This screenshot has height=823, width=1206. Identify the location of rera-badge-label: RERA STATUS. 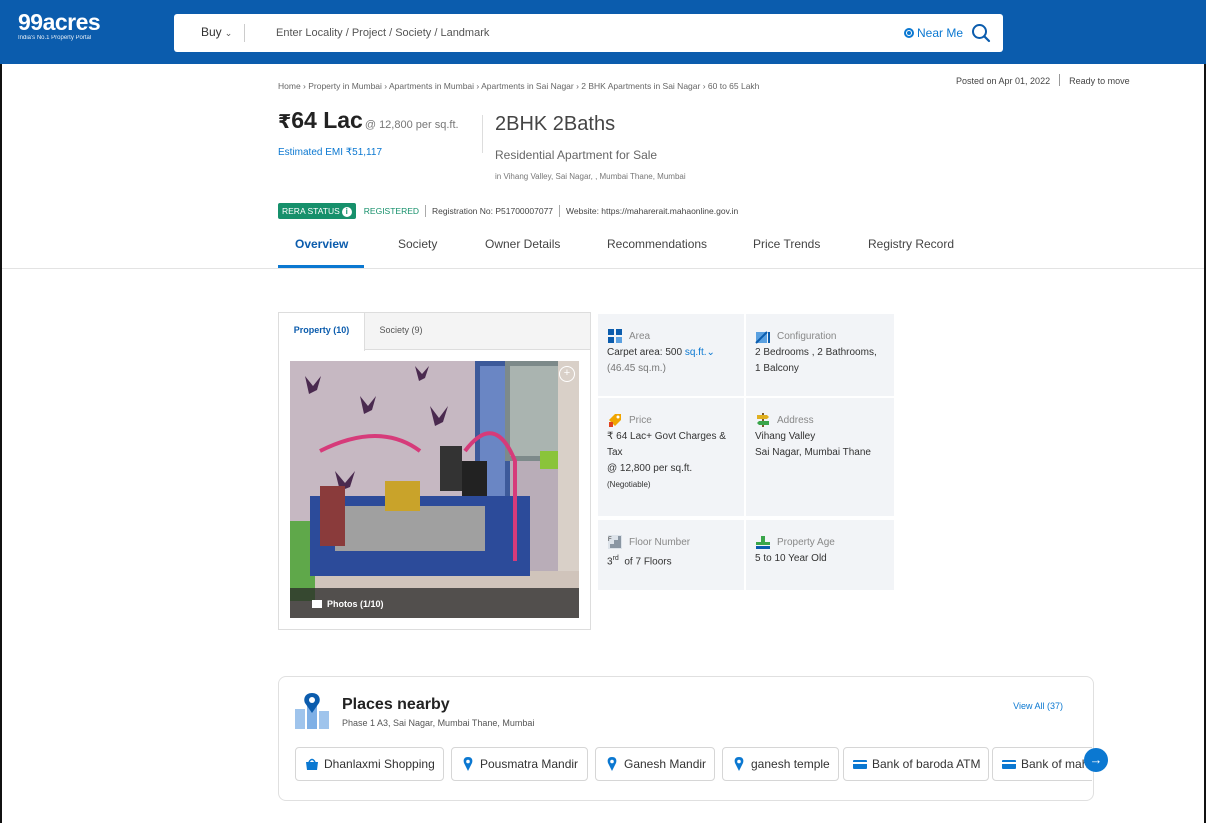
(311, 211).